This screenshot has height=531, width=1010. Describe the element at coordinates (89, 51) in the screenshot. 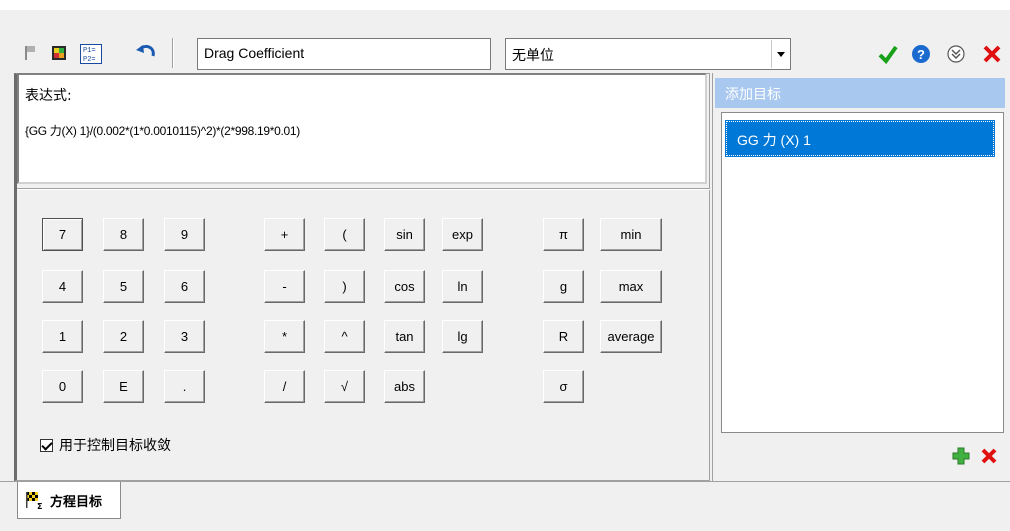

I see `svg-text: P1=` at that location.